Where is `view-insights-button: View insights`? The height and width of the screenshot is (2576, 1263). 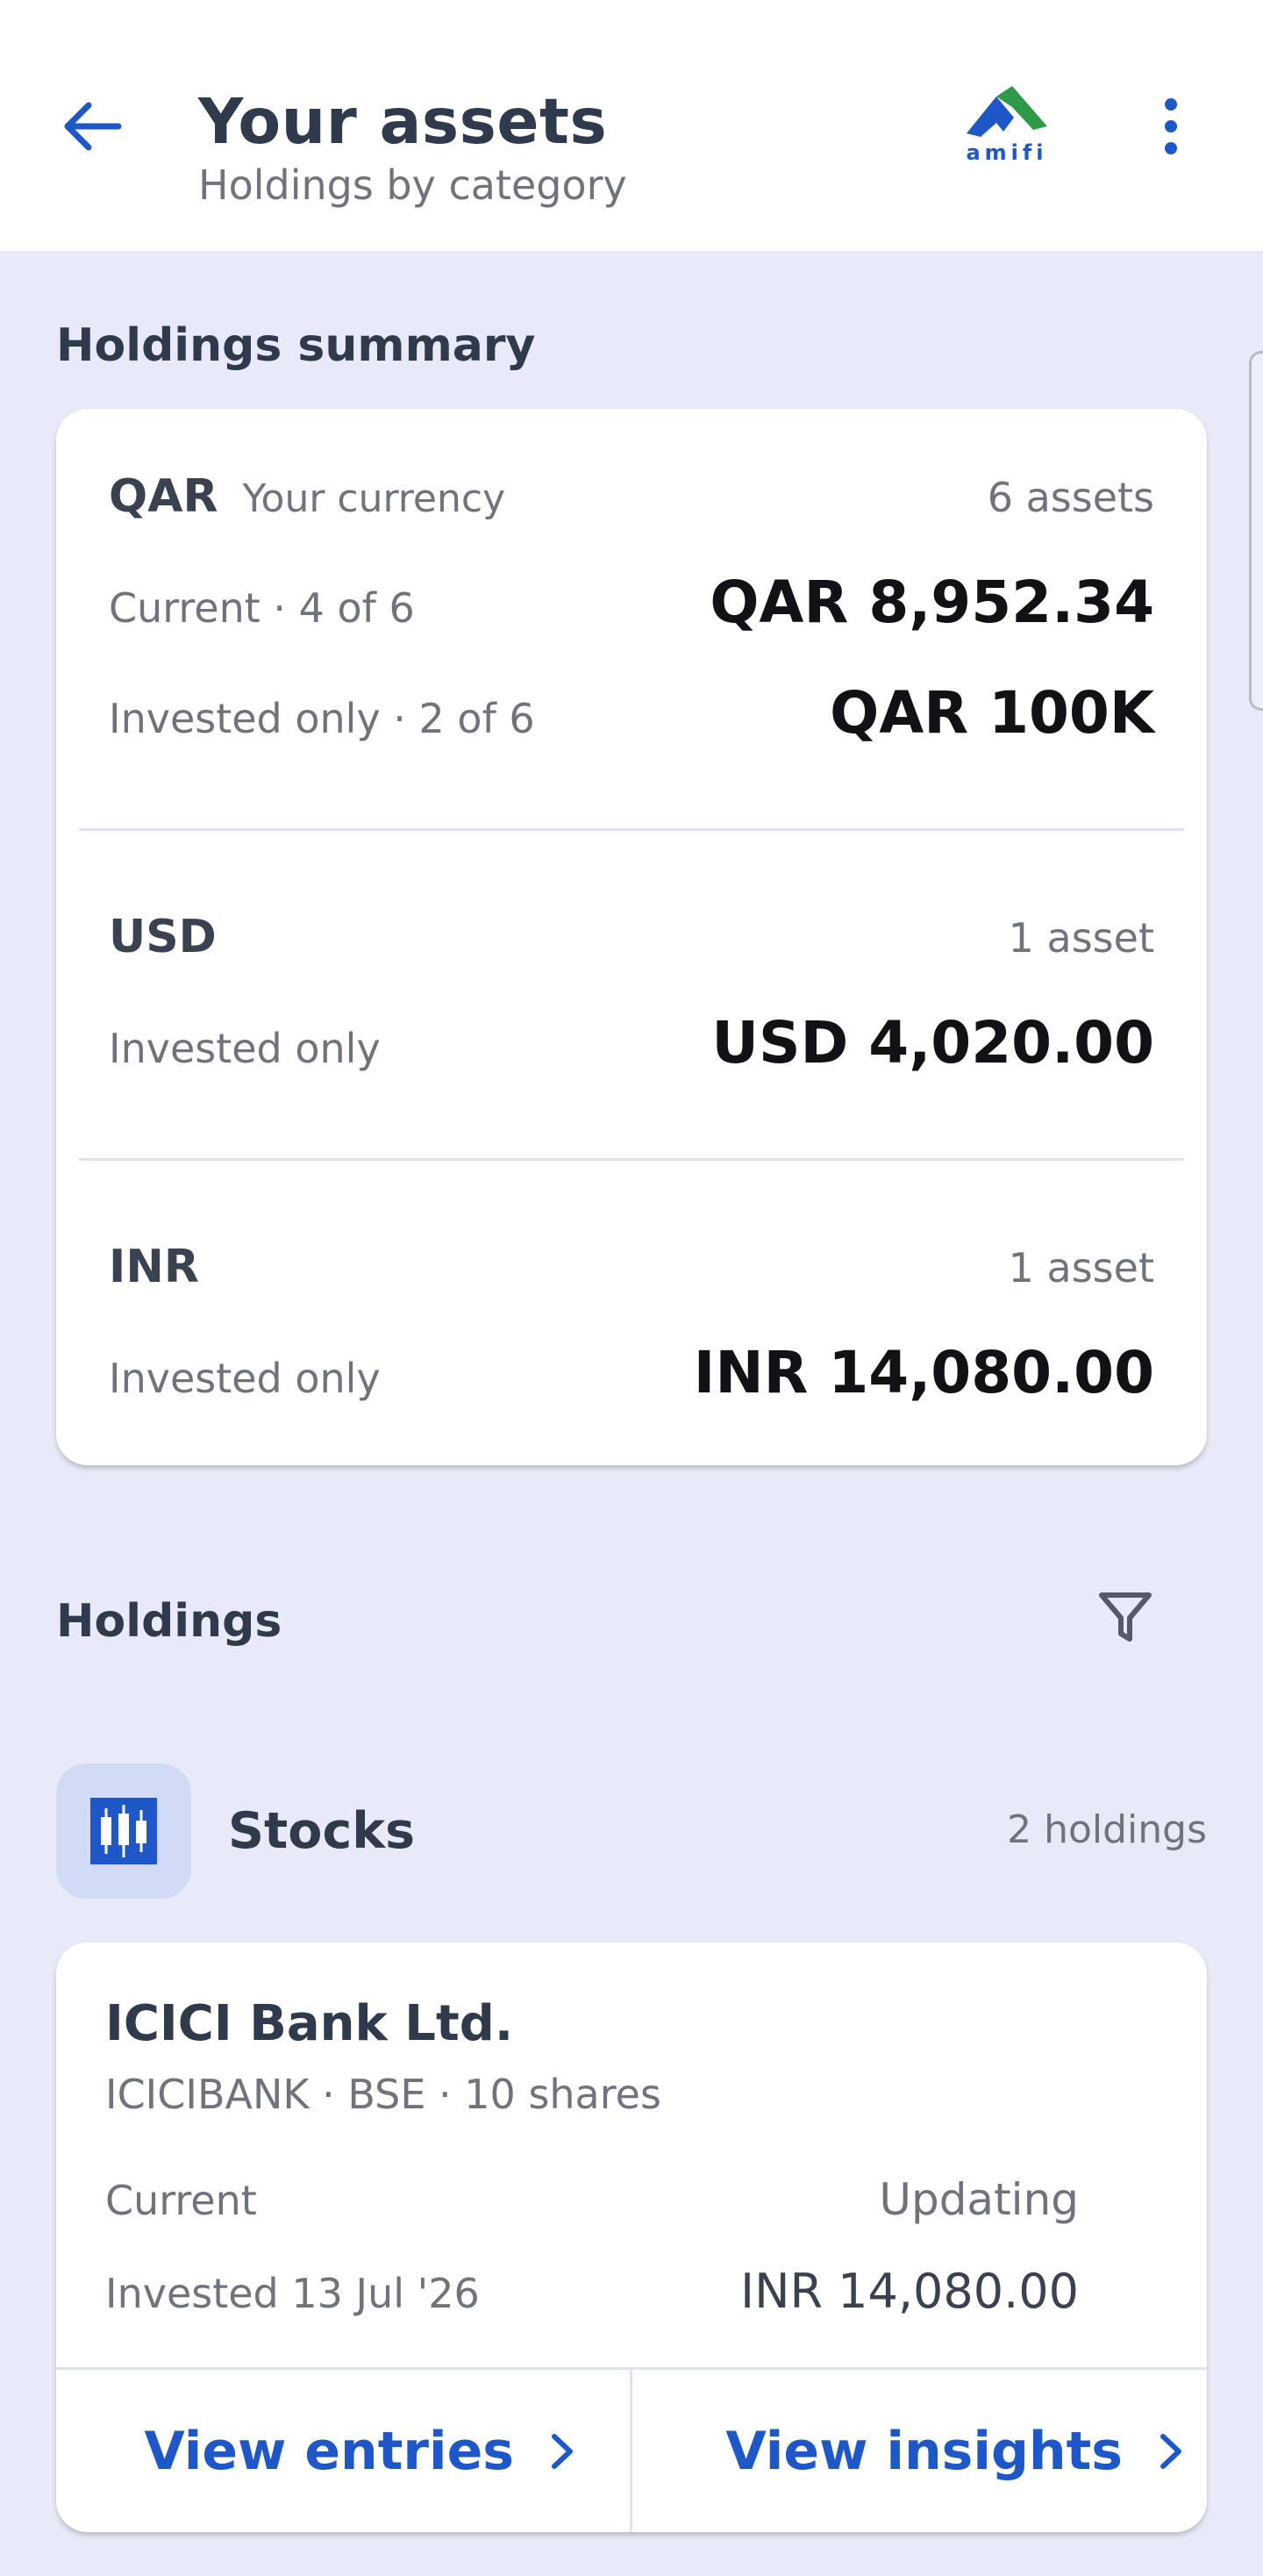 view-insights-button: View insights is located at coordinates (919, 2451).